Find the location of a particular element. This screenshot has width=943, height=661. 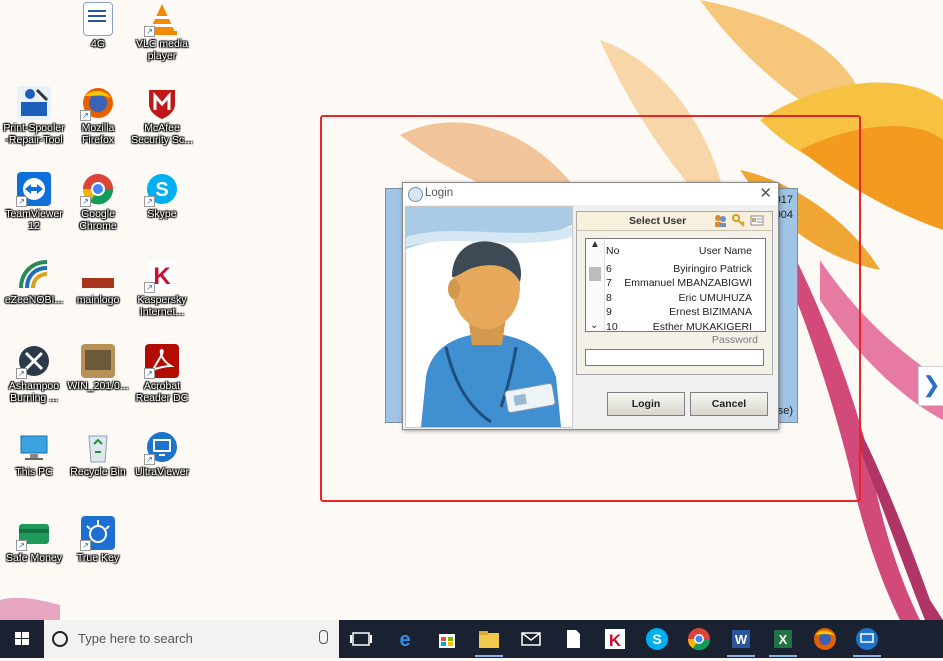

kaspersky-icon: K ↗ is located at coordinates (161, 275).